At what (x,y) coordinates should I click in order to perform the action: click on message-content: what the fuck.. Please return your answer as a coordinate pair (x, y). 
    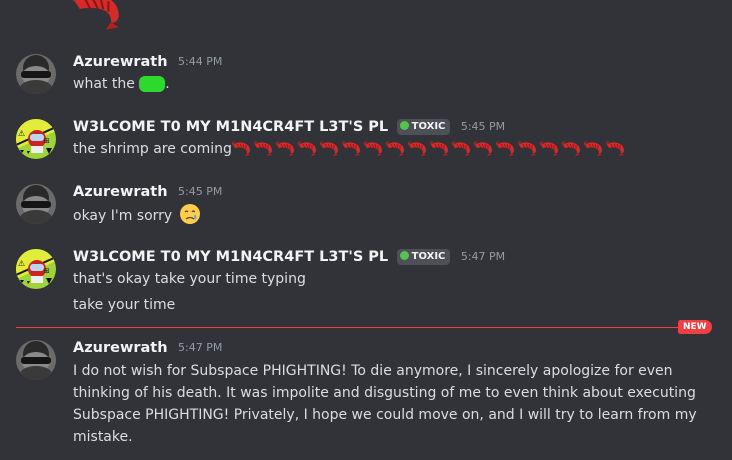
    Looking at the image, I should click on (121, 84).